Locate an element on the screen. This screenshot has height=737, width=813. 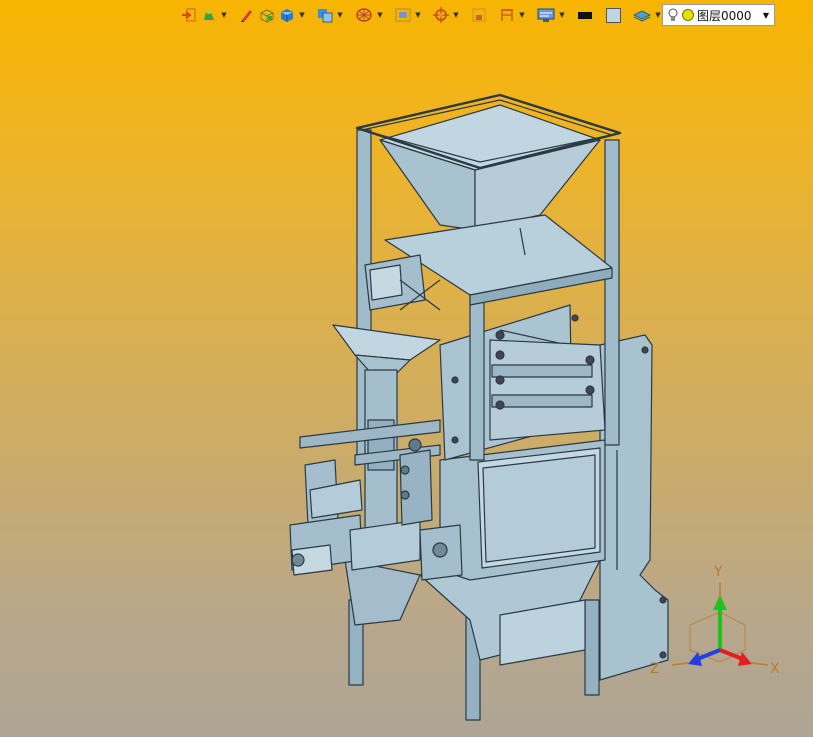
panel-button is located at coordinates (479, 15).